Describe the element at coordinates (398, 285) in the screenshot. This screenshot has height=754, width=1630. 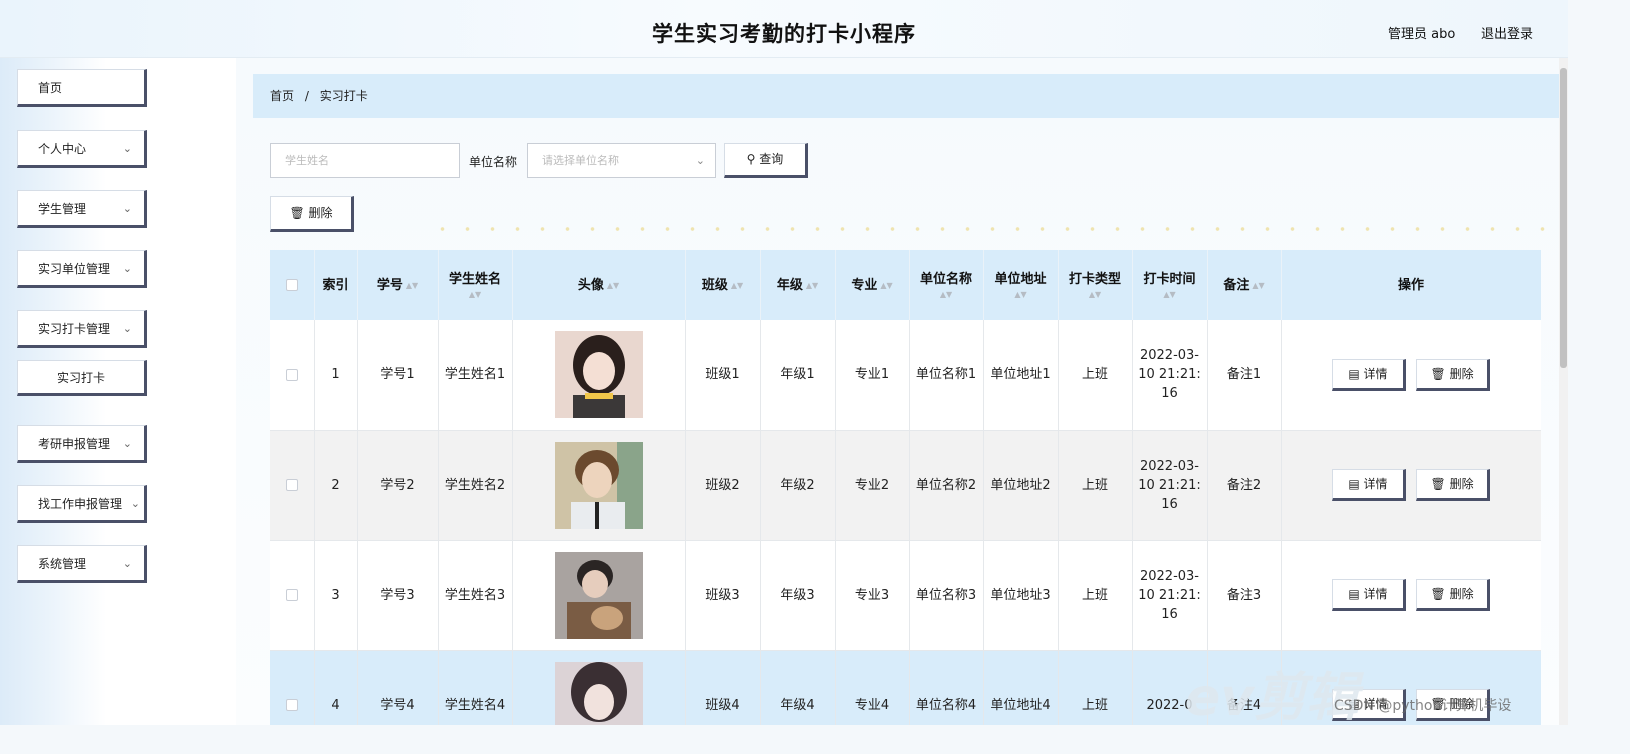
I see `column-header: 学号 ▲▼` at that location.